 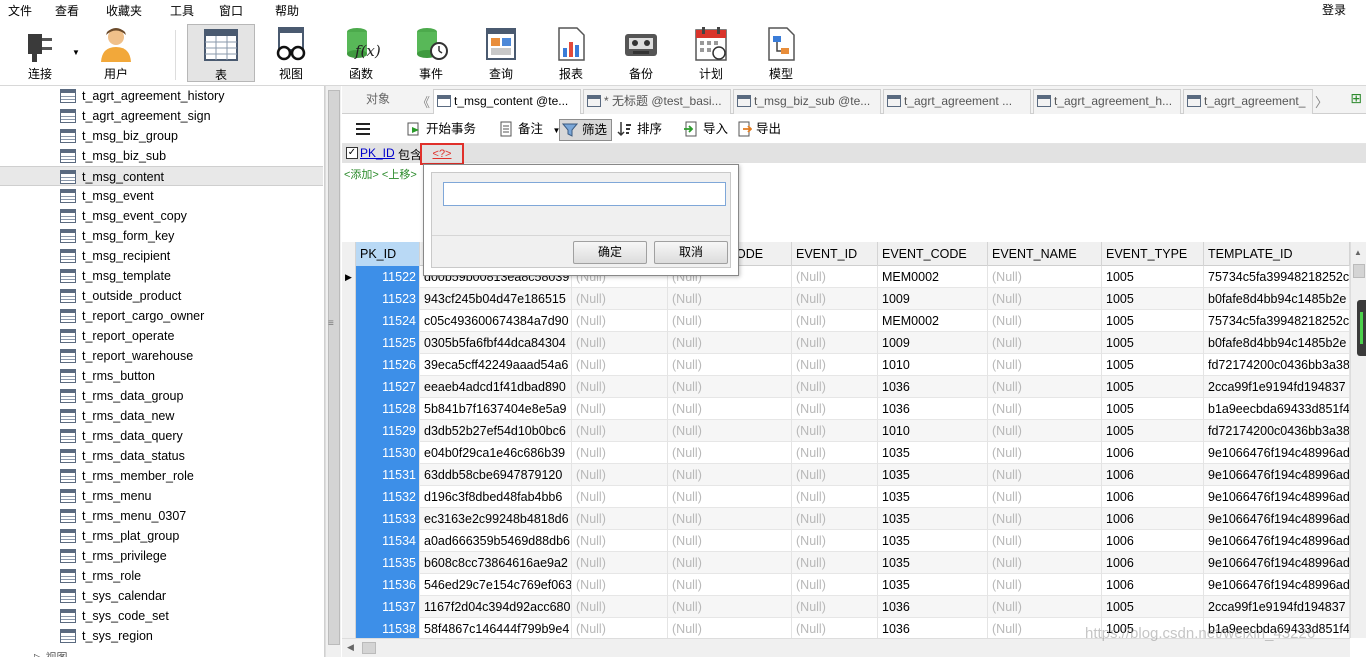 I want to click on nav-table-t-report-warehouse: t_report_warehouse, so click(x=161, y=356).